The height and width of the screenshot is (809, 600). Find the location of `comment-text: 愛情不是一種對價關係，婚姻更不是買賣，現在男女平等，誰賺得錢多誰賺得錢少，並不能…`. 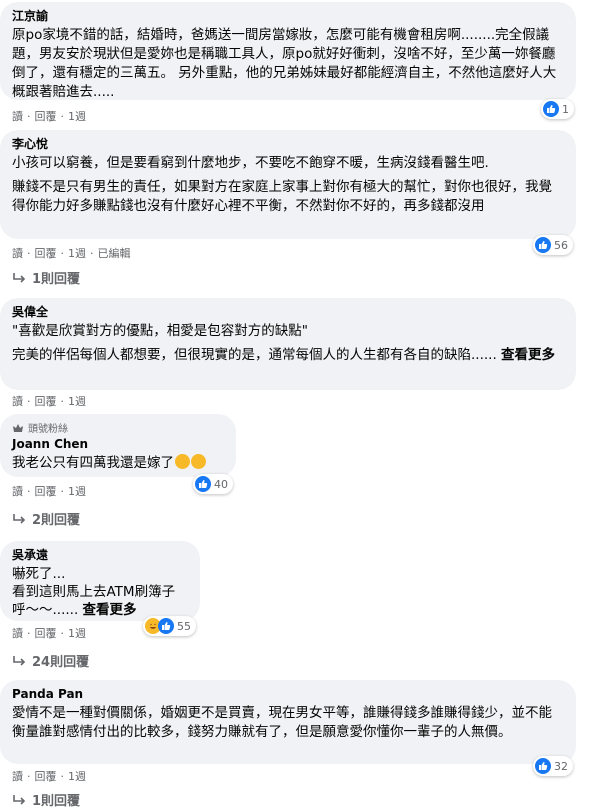

comment-text: 愛情不是一種對價關係，婚姻更不是買賣，現在男女平等，誰賺得錢多誰賺得錢少，並不能… is located at coordinates (282, 722).